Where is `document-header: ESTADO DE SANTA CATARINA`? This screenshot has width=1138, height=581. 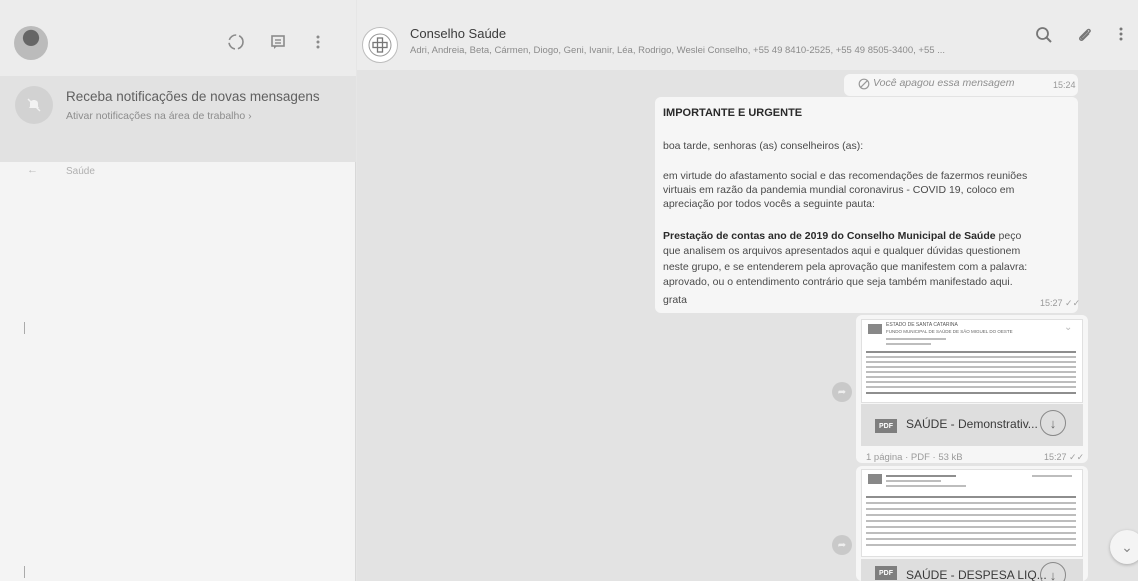
document-header: ESTADO DE SANTA CATARINA is located at coordinates (922, 325).